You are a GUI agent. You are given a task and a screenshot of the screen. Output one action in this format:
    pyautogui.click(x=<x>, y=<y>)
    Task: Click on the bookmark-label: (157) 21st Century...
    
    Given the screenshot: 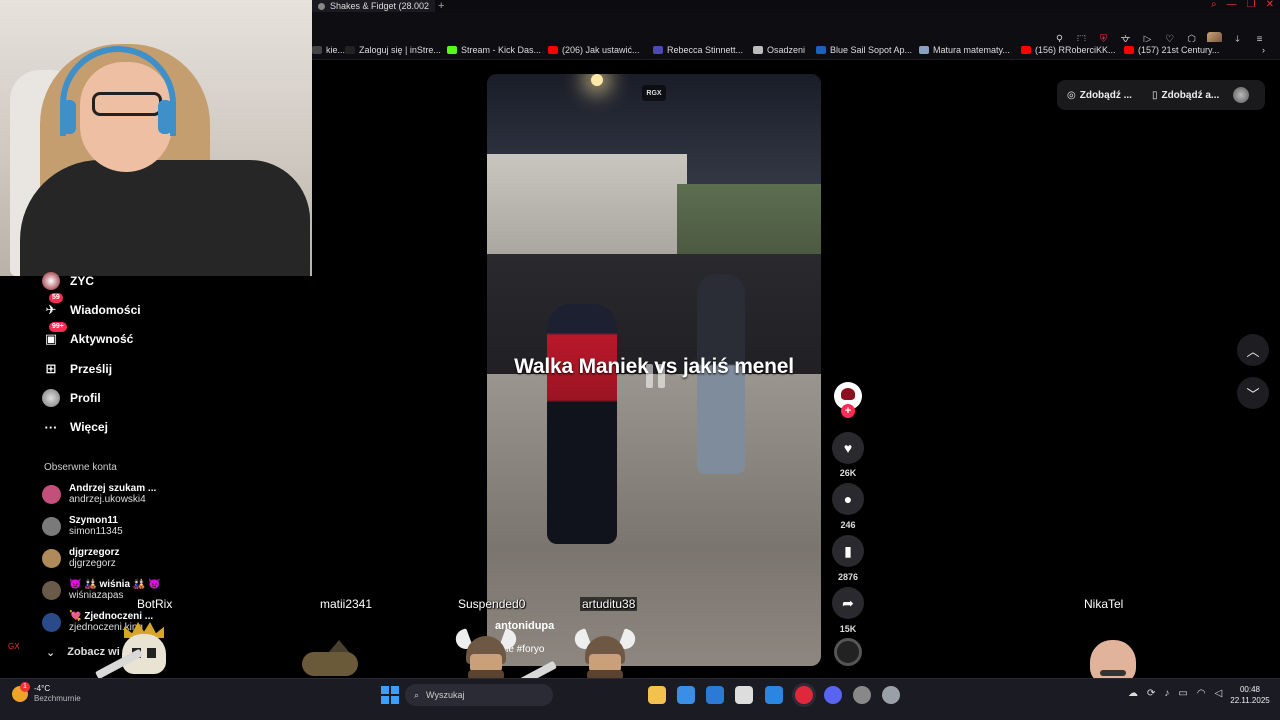 What is the action you would take?
    pyautogui.click(x=1179, y=50)
    